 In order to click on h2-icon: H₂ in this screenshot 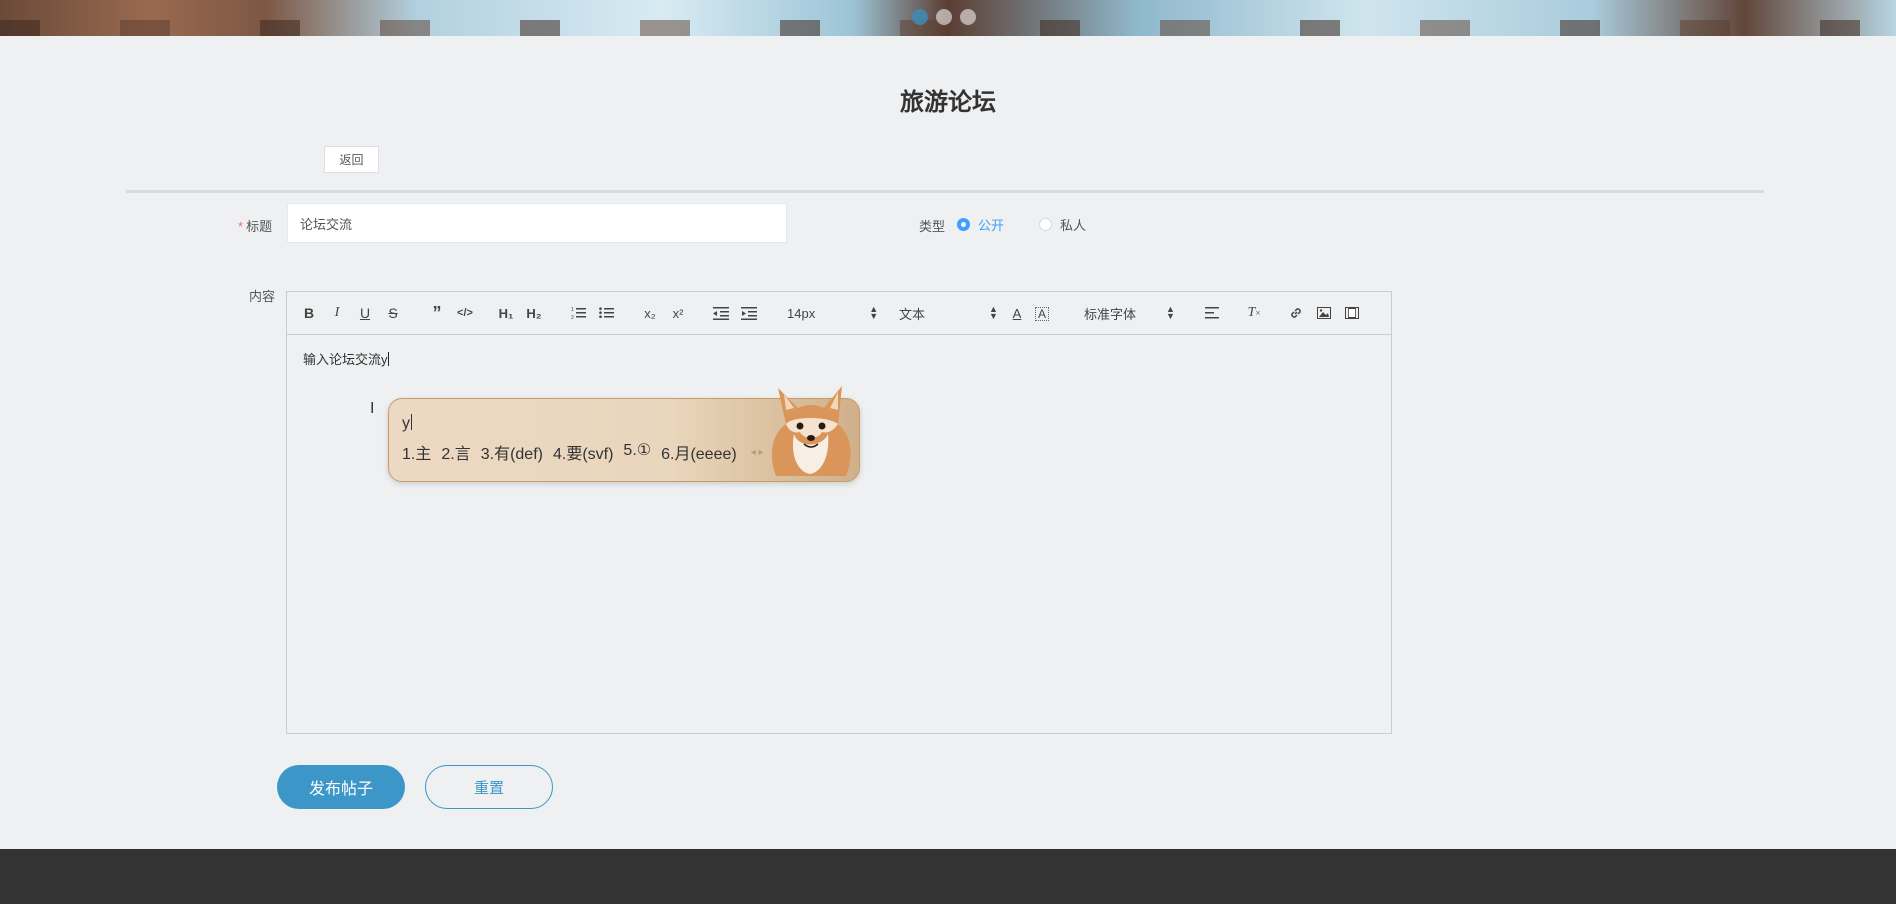, I will do `click(534, 313)`.